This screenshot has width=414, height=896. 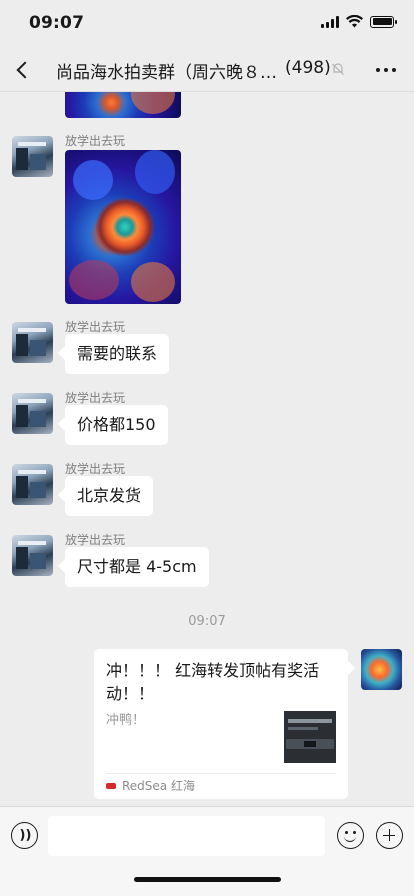 I want to click on message-bubble: 尺寸都是 4-5cm, so click(x=137, y=567).